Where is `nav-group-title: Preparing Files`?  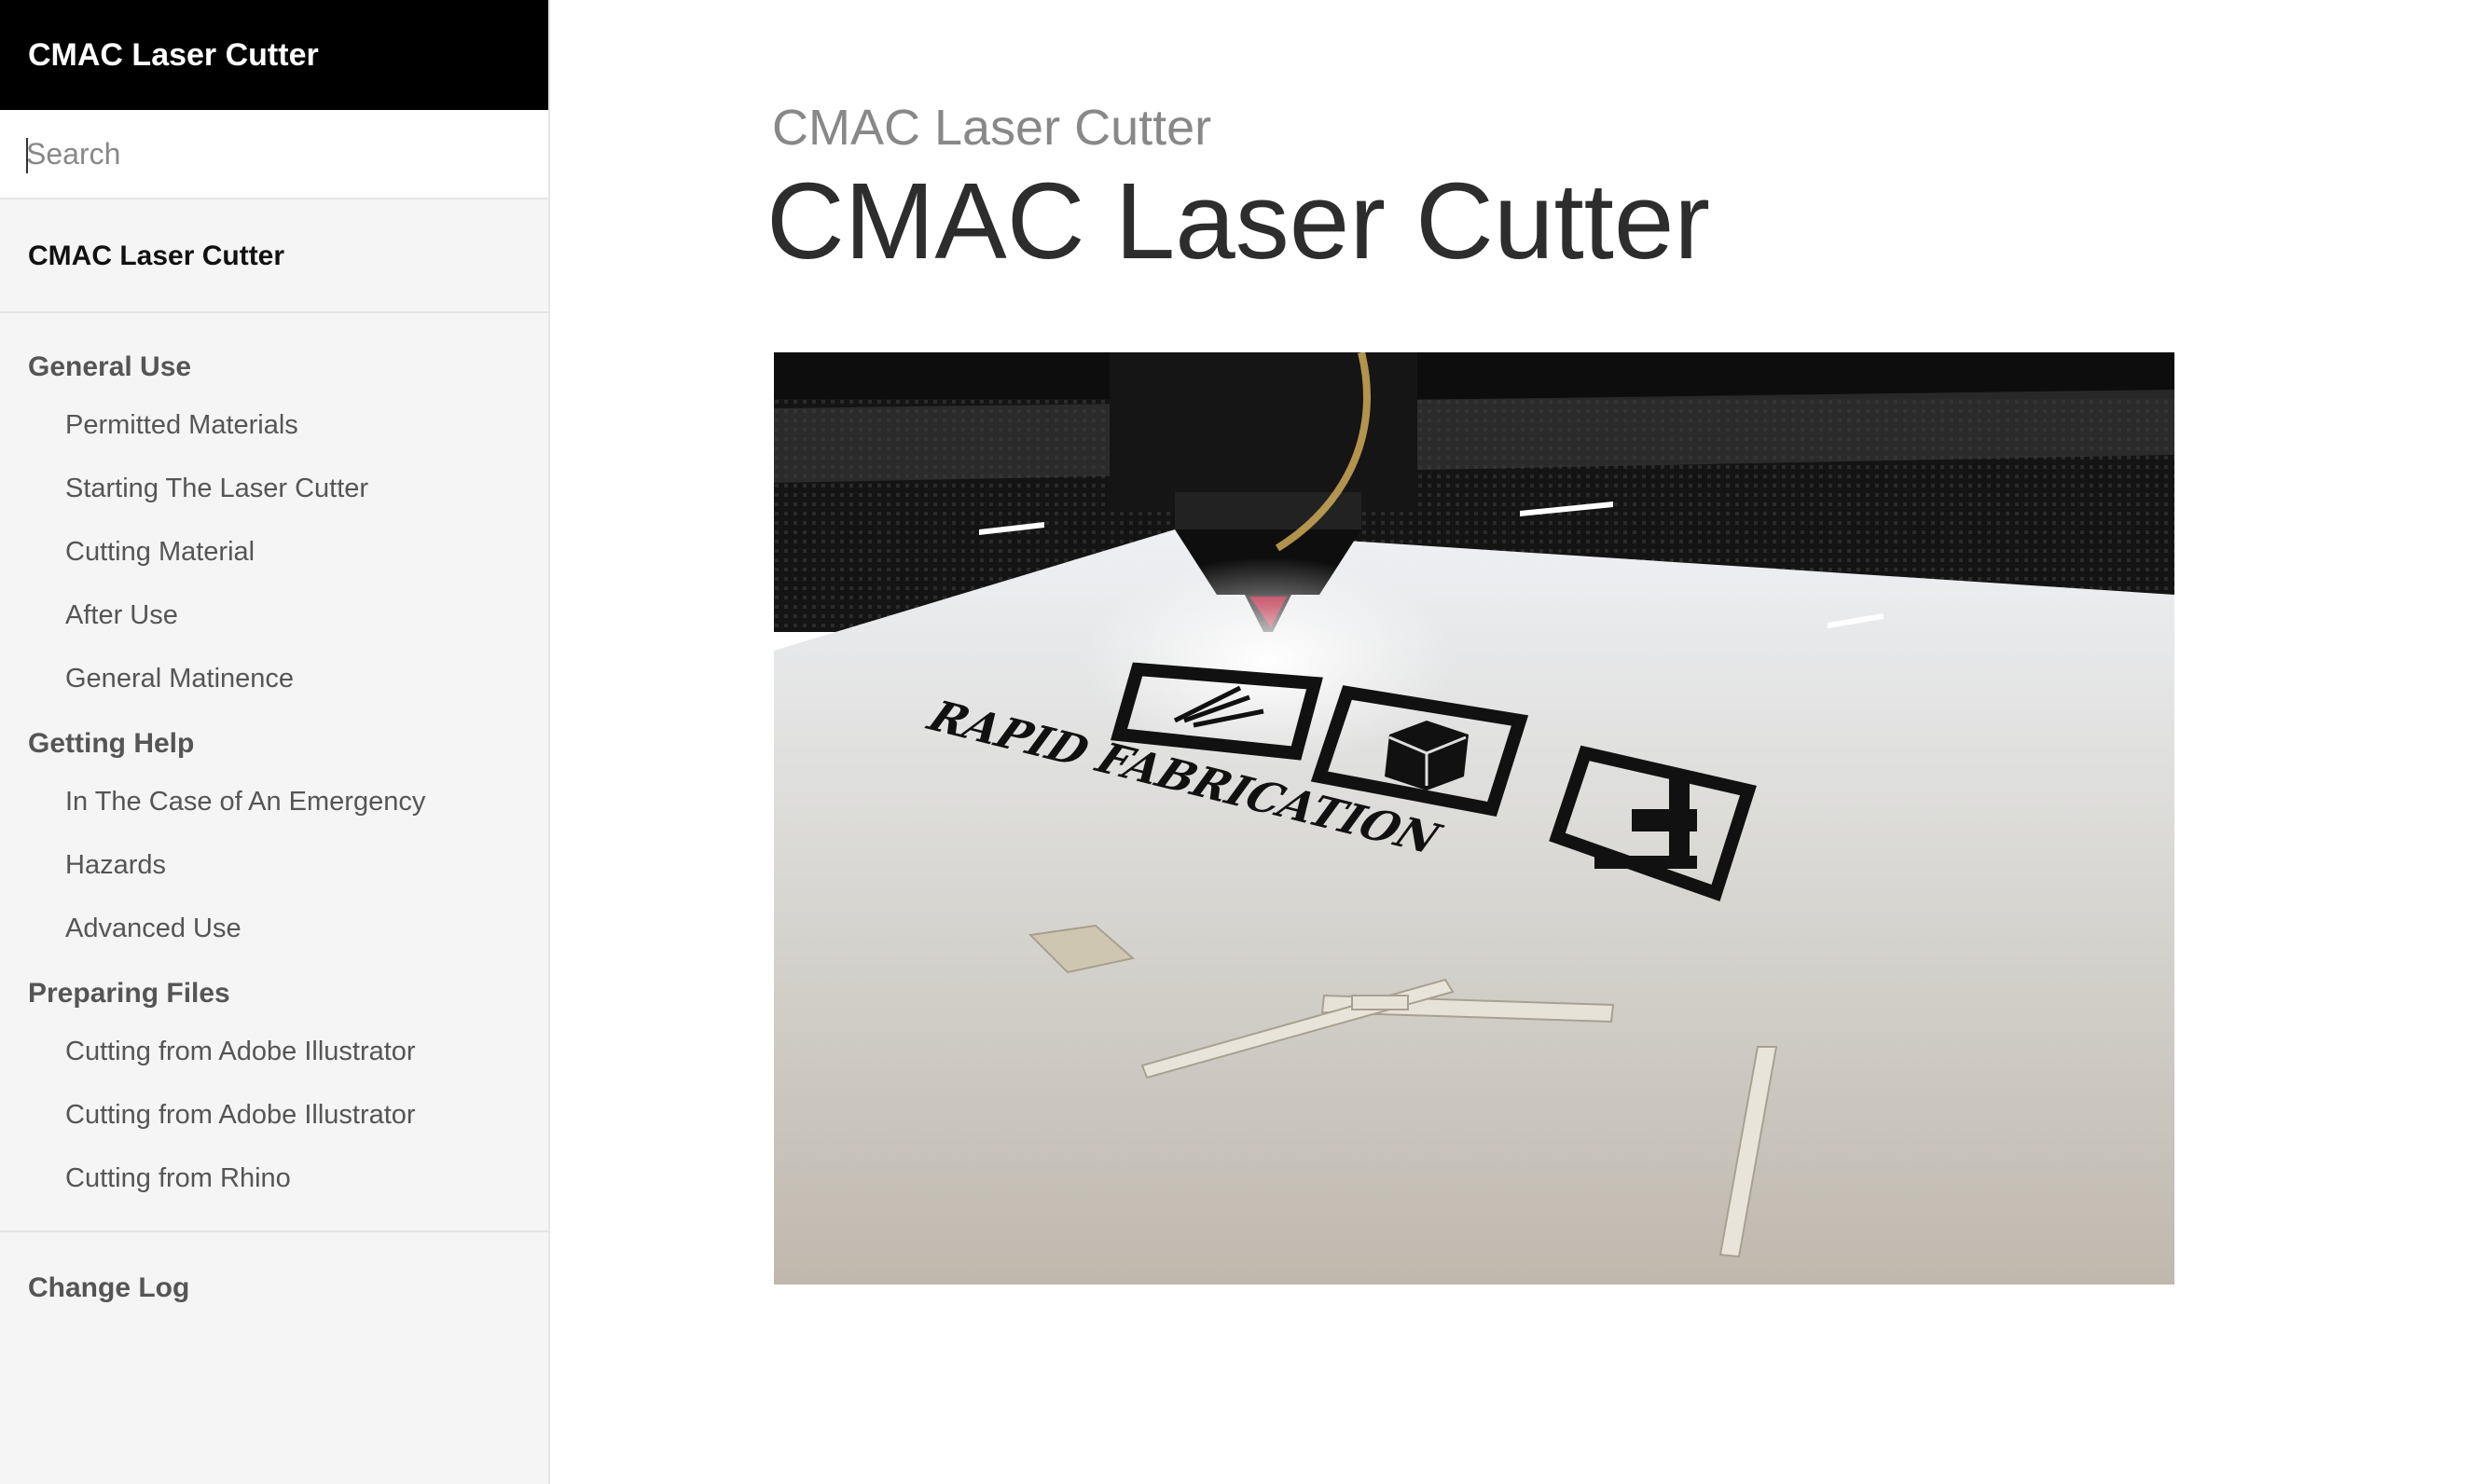 nav-group-title: Preparing Files is located at coordinates (129, 993).